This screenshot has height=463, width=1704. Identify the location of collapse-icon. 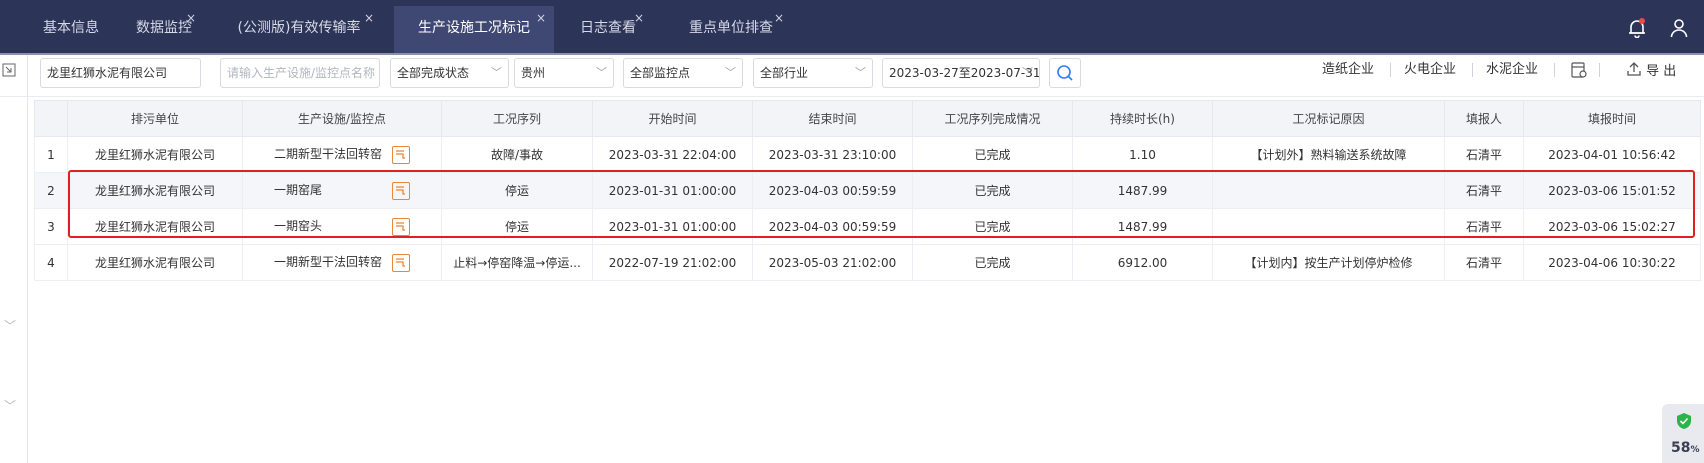
(9, 70).